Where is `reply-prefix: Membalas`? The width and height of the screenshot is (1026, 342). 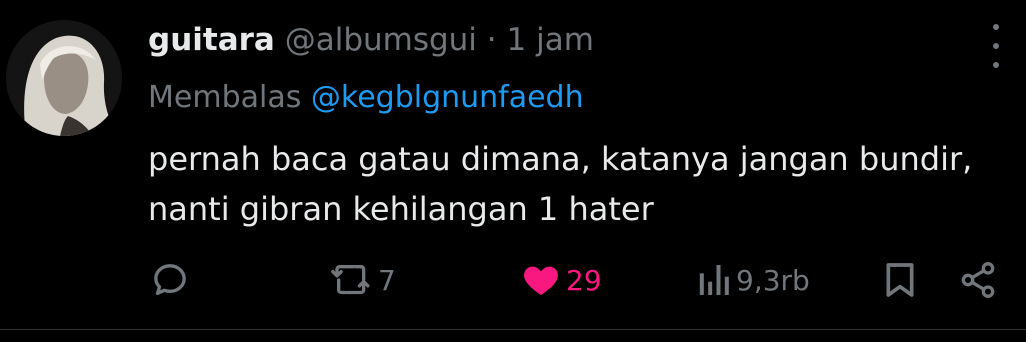
reply-prefix: Membalas is located at coordinates (225, 97).